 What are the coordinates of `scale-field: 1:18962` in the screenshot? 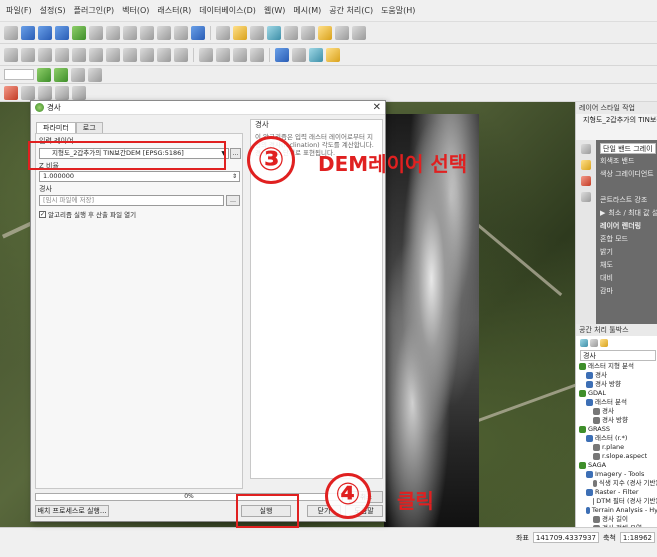 It's located at (637, 537).